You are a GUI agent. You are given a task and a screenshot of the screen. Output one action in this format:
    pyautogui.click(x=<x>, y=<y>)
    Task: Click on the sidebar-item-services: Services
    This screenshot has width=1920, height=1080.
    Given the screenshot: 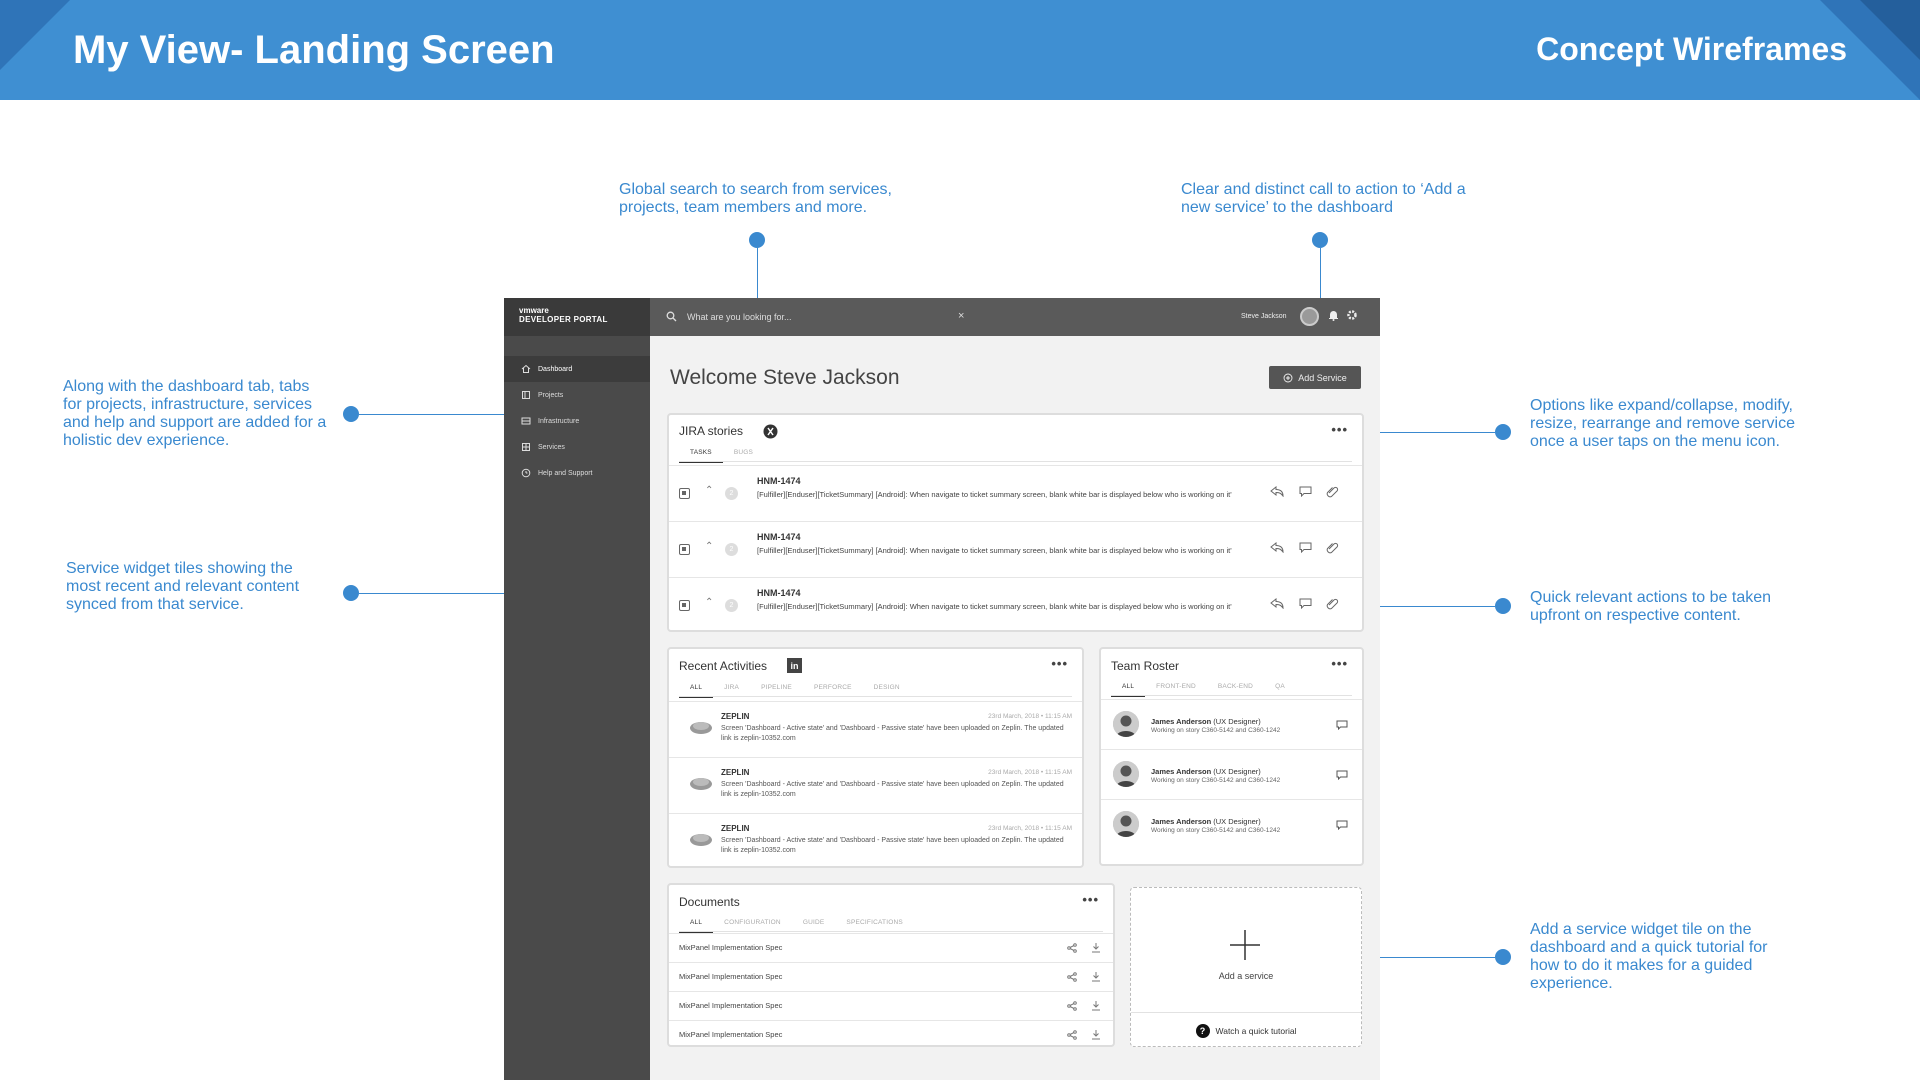 What is the action you would take?
    pyautogui.click(x=577, y=447)
    